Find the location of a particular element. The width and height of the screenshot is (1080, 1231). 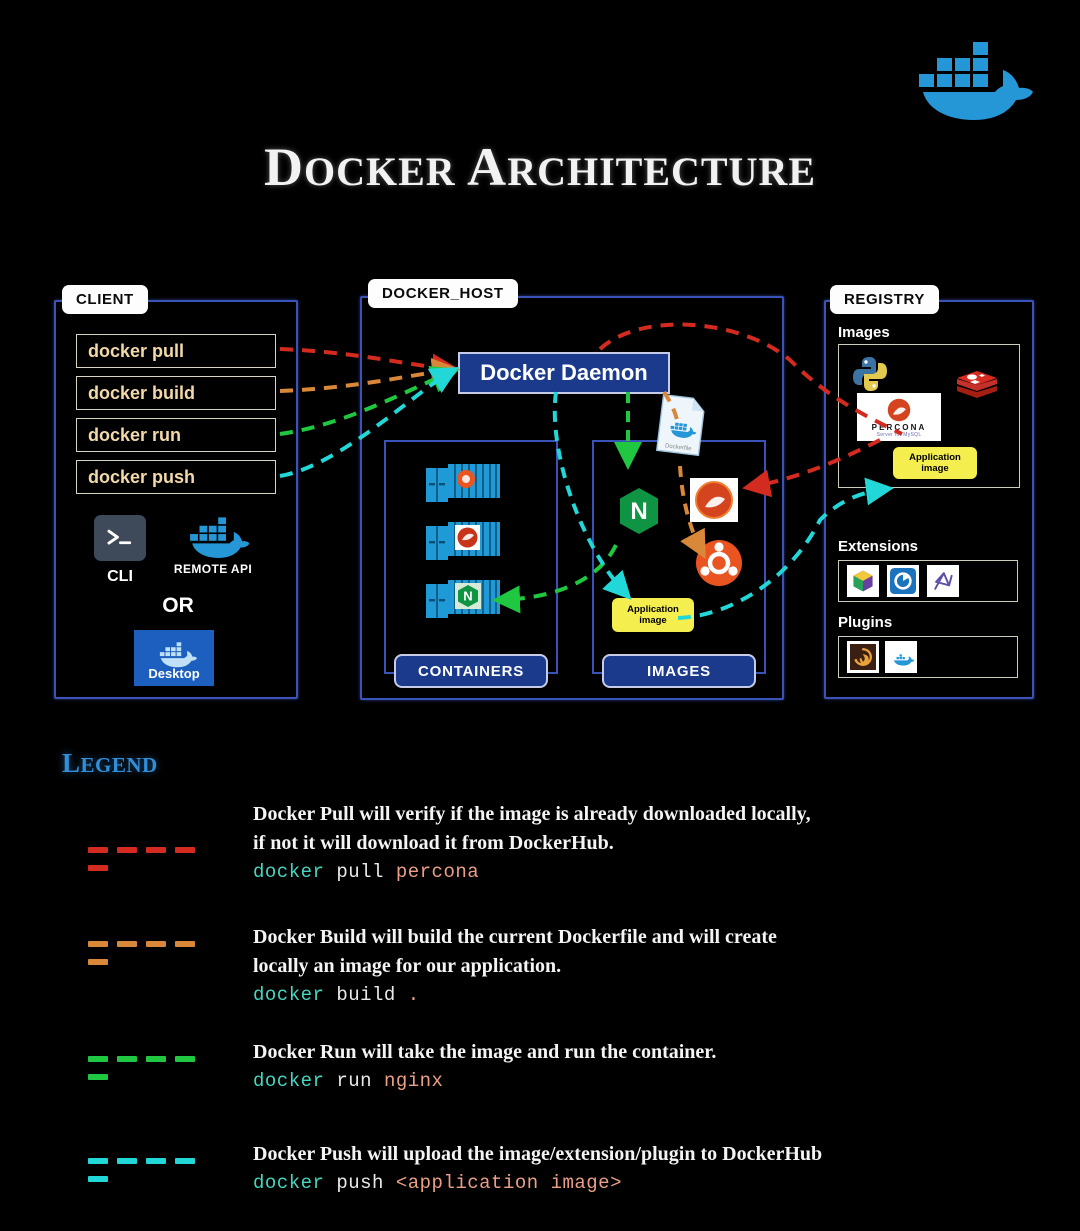

percona-logo: PERCONA Server for MySQL is located at coordinates (899, 417).